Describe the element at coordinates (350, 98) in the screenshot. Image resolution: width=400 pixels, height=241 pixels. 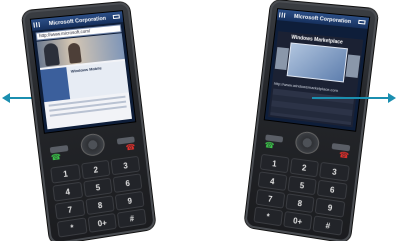
I see `arrow-right-shaft` at that location.